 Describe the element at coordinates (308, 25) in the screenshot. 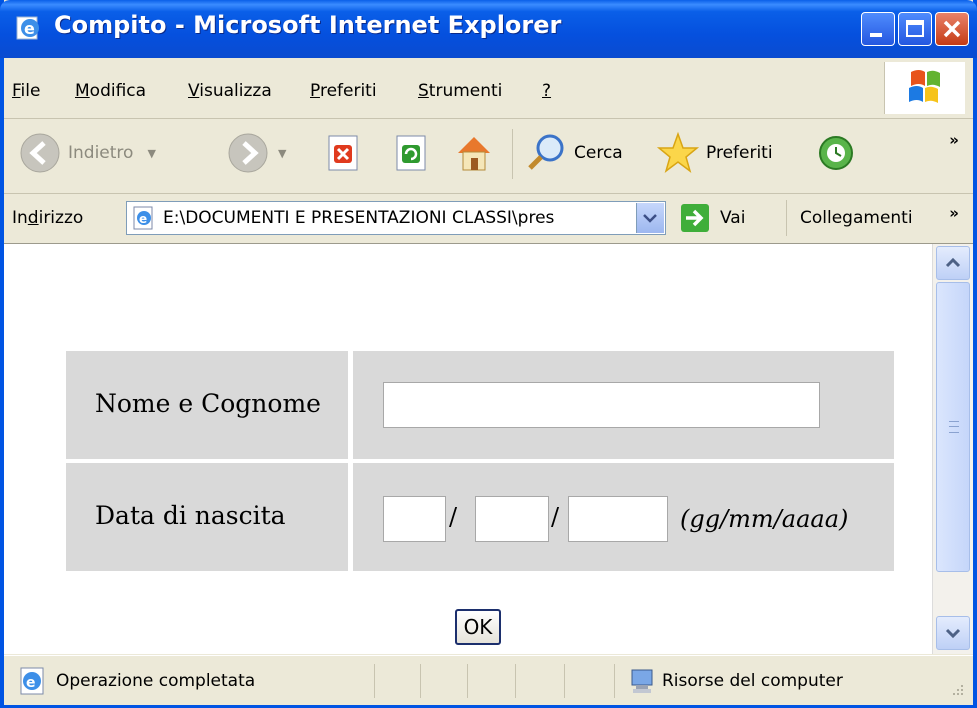

I see `window-title: Compito - Microsoft Internet Explorer` at that location.